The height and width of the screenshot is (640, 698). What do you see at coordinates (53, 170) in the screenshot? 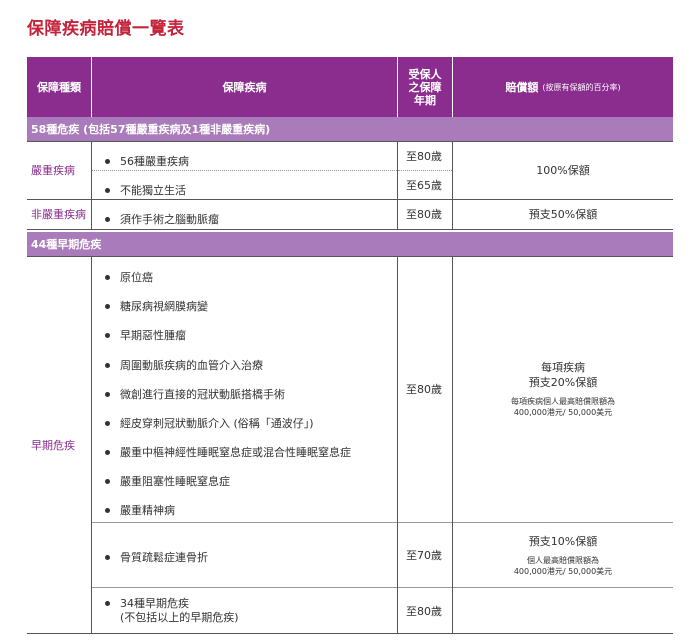
I see `category-serious: 嚴重疾病` at bounding box center [53, 170].